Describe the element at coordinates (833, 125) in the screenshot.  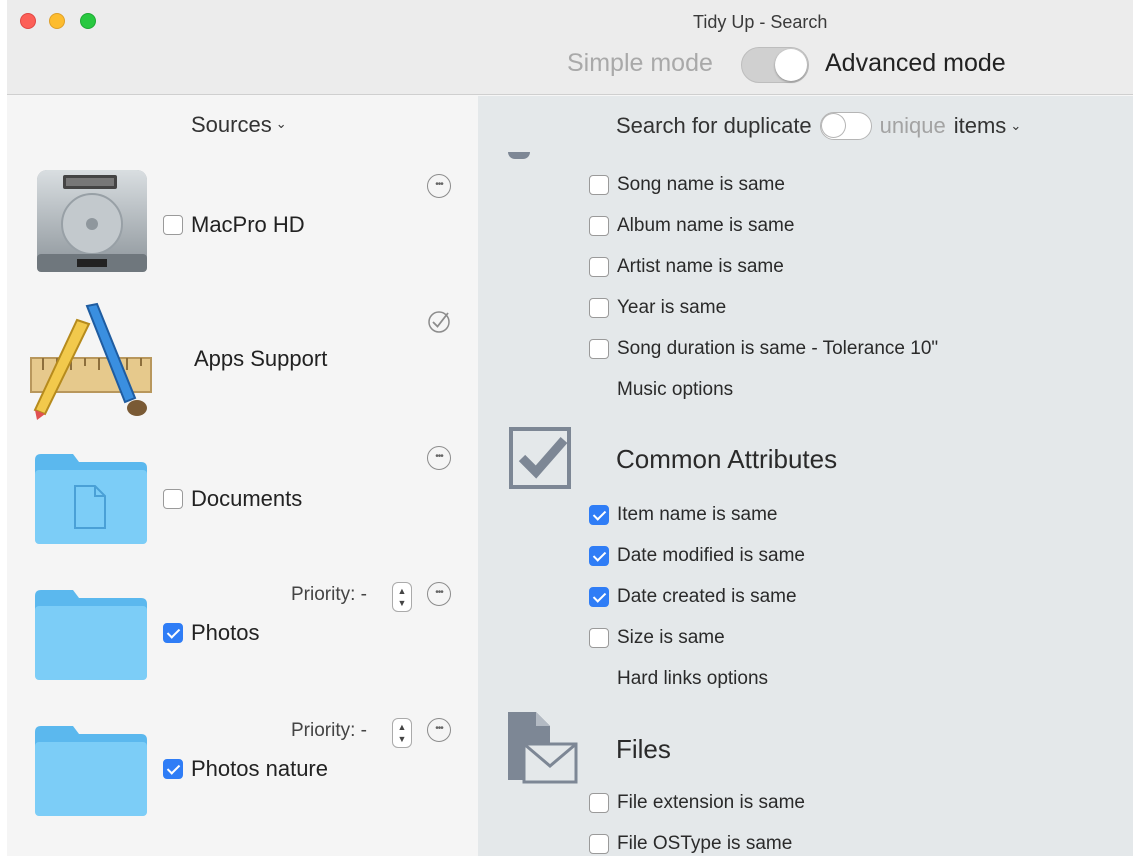
I see `toggle-knob` at that location.